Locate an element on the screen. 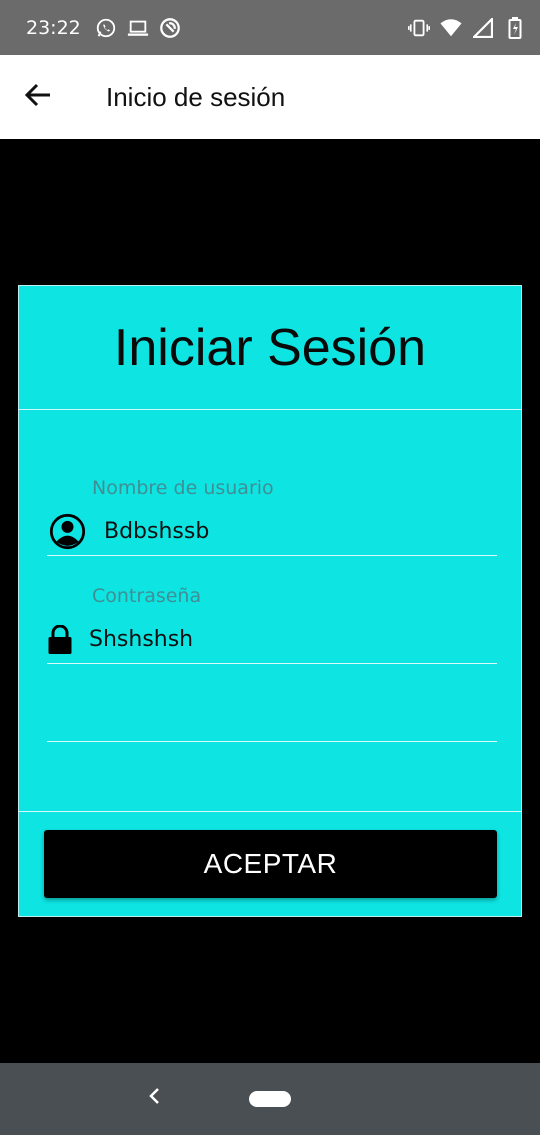 This screenshot has width=540, height=1135. whatsapp-icon is located at coordinates (106, 28).